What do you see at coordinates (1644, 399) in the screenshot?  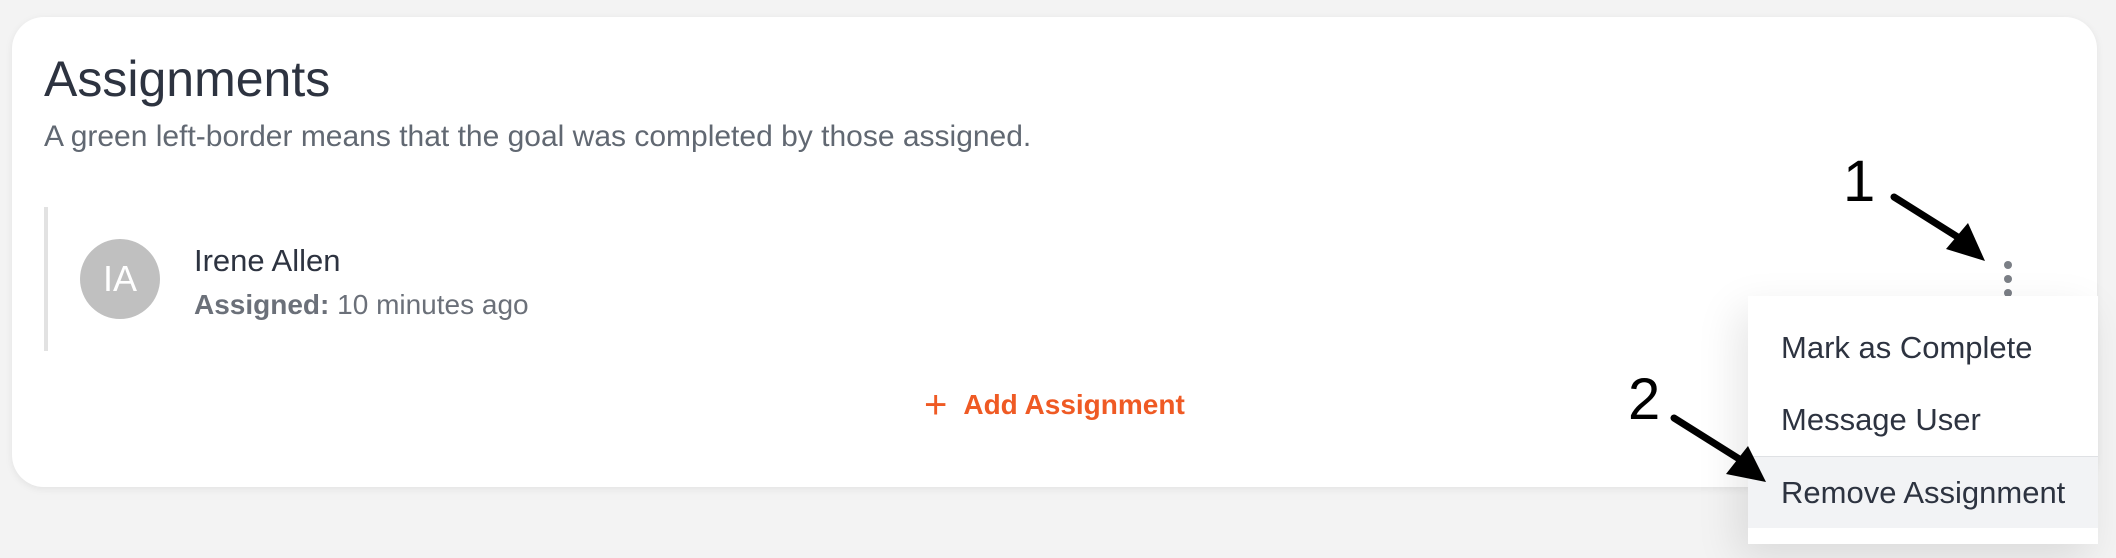 I see `annotation-step-2: 2` at bounding box center [1644, 399].